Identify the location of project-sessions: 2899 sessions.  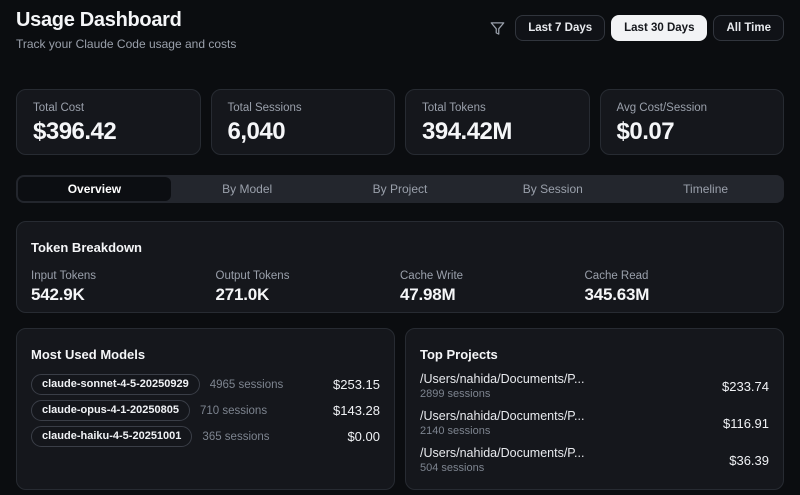
(455, 394).